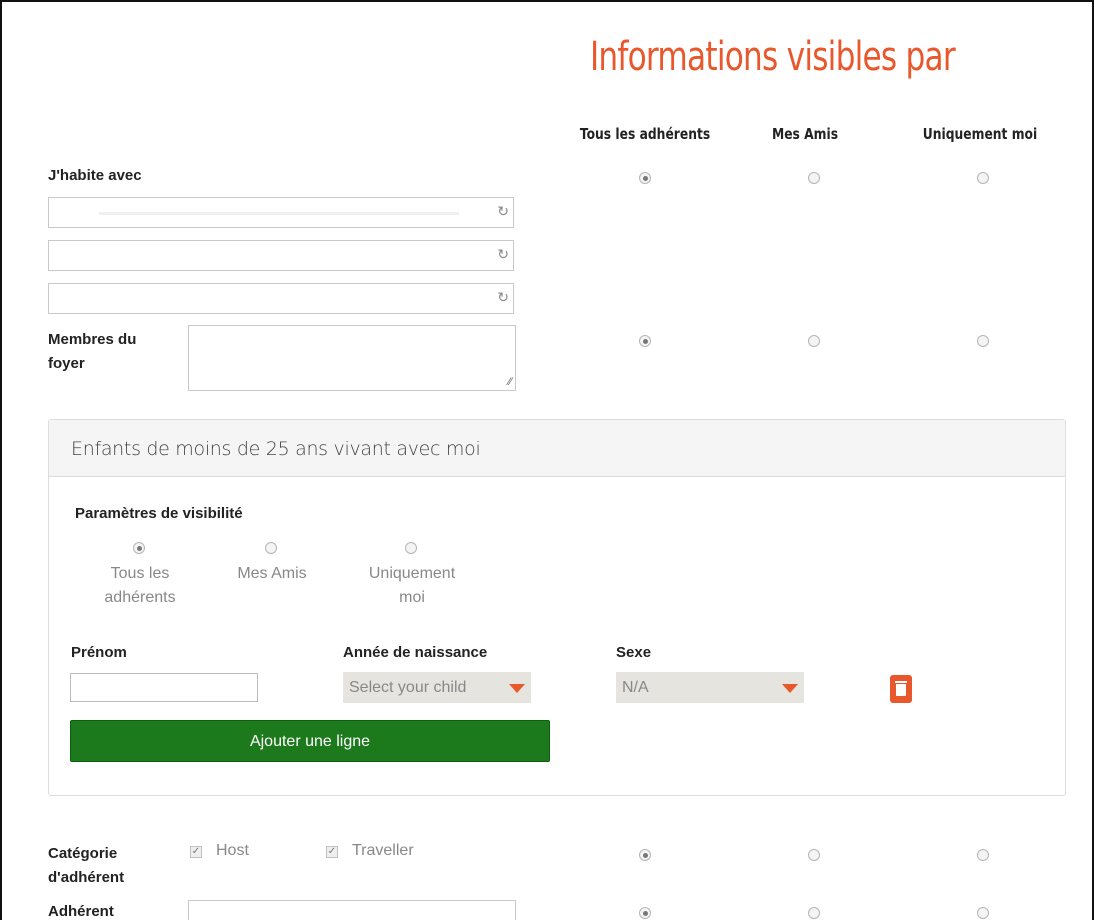 The width and height of the screenshot is (1094, 920). I want to click on habite-input-3: ↻, so click(281, 298).